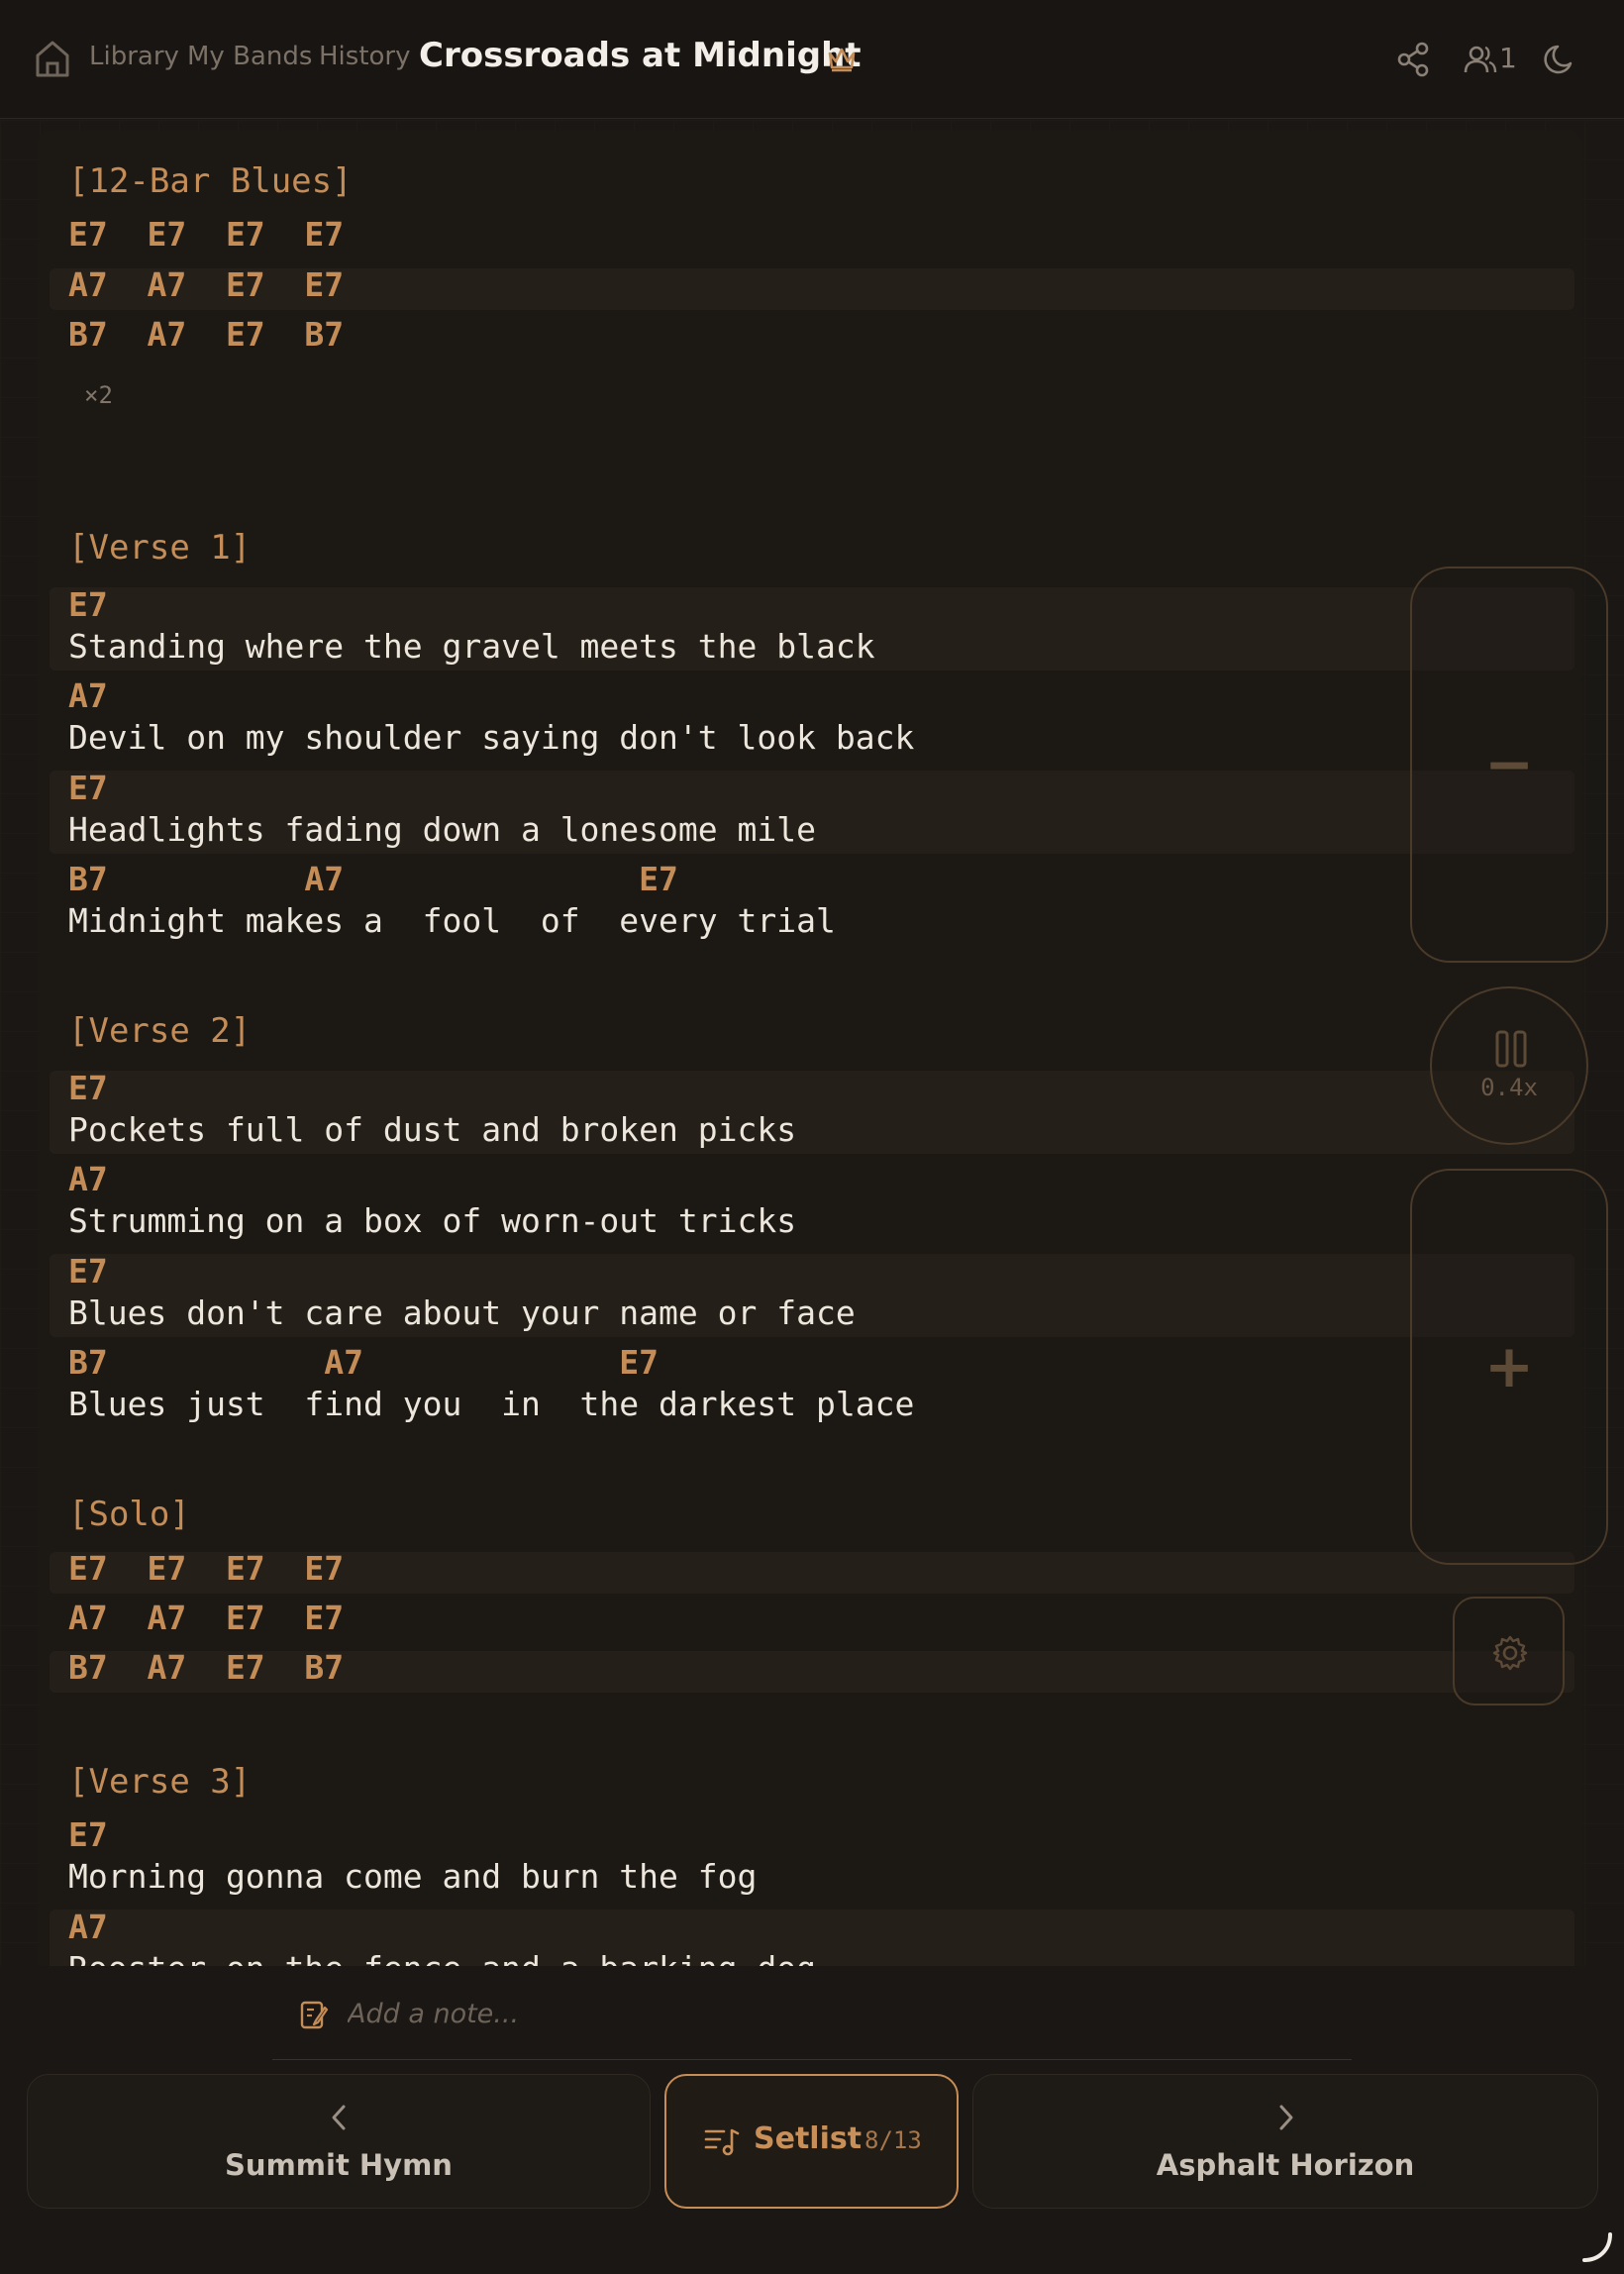  I want to click on section-label-verse-2: [Verse 2], so click(160, 1031).